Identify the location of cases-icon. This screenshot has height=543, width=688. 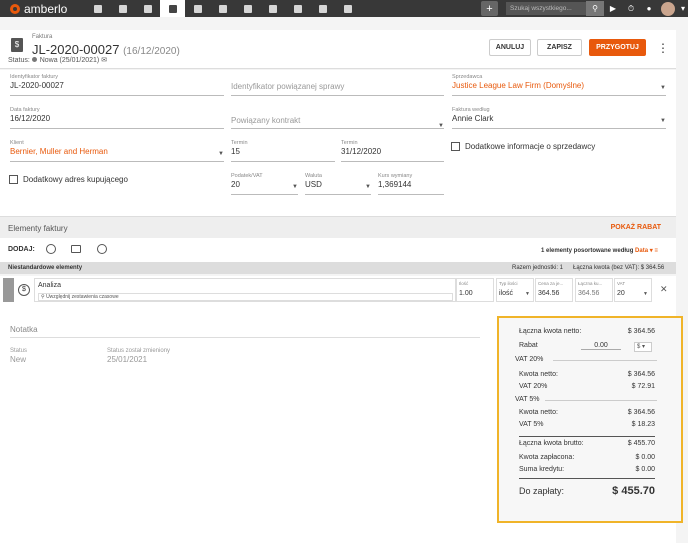
(147, 8).